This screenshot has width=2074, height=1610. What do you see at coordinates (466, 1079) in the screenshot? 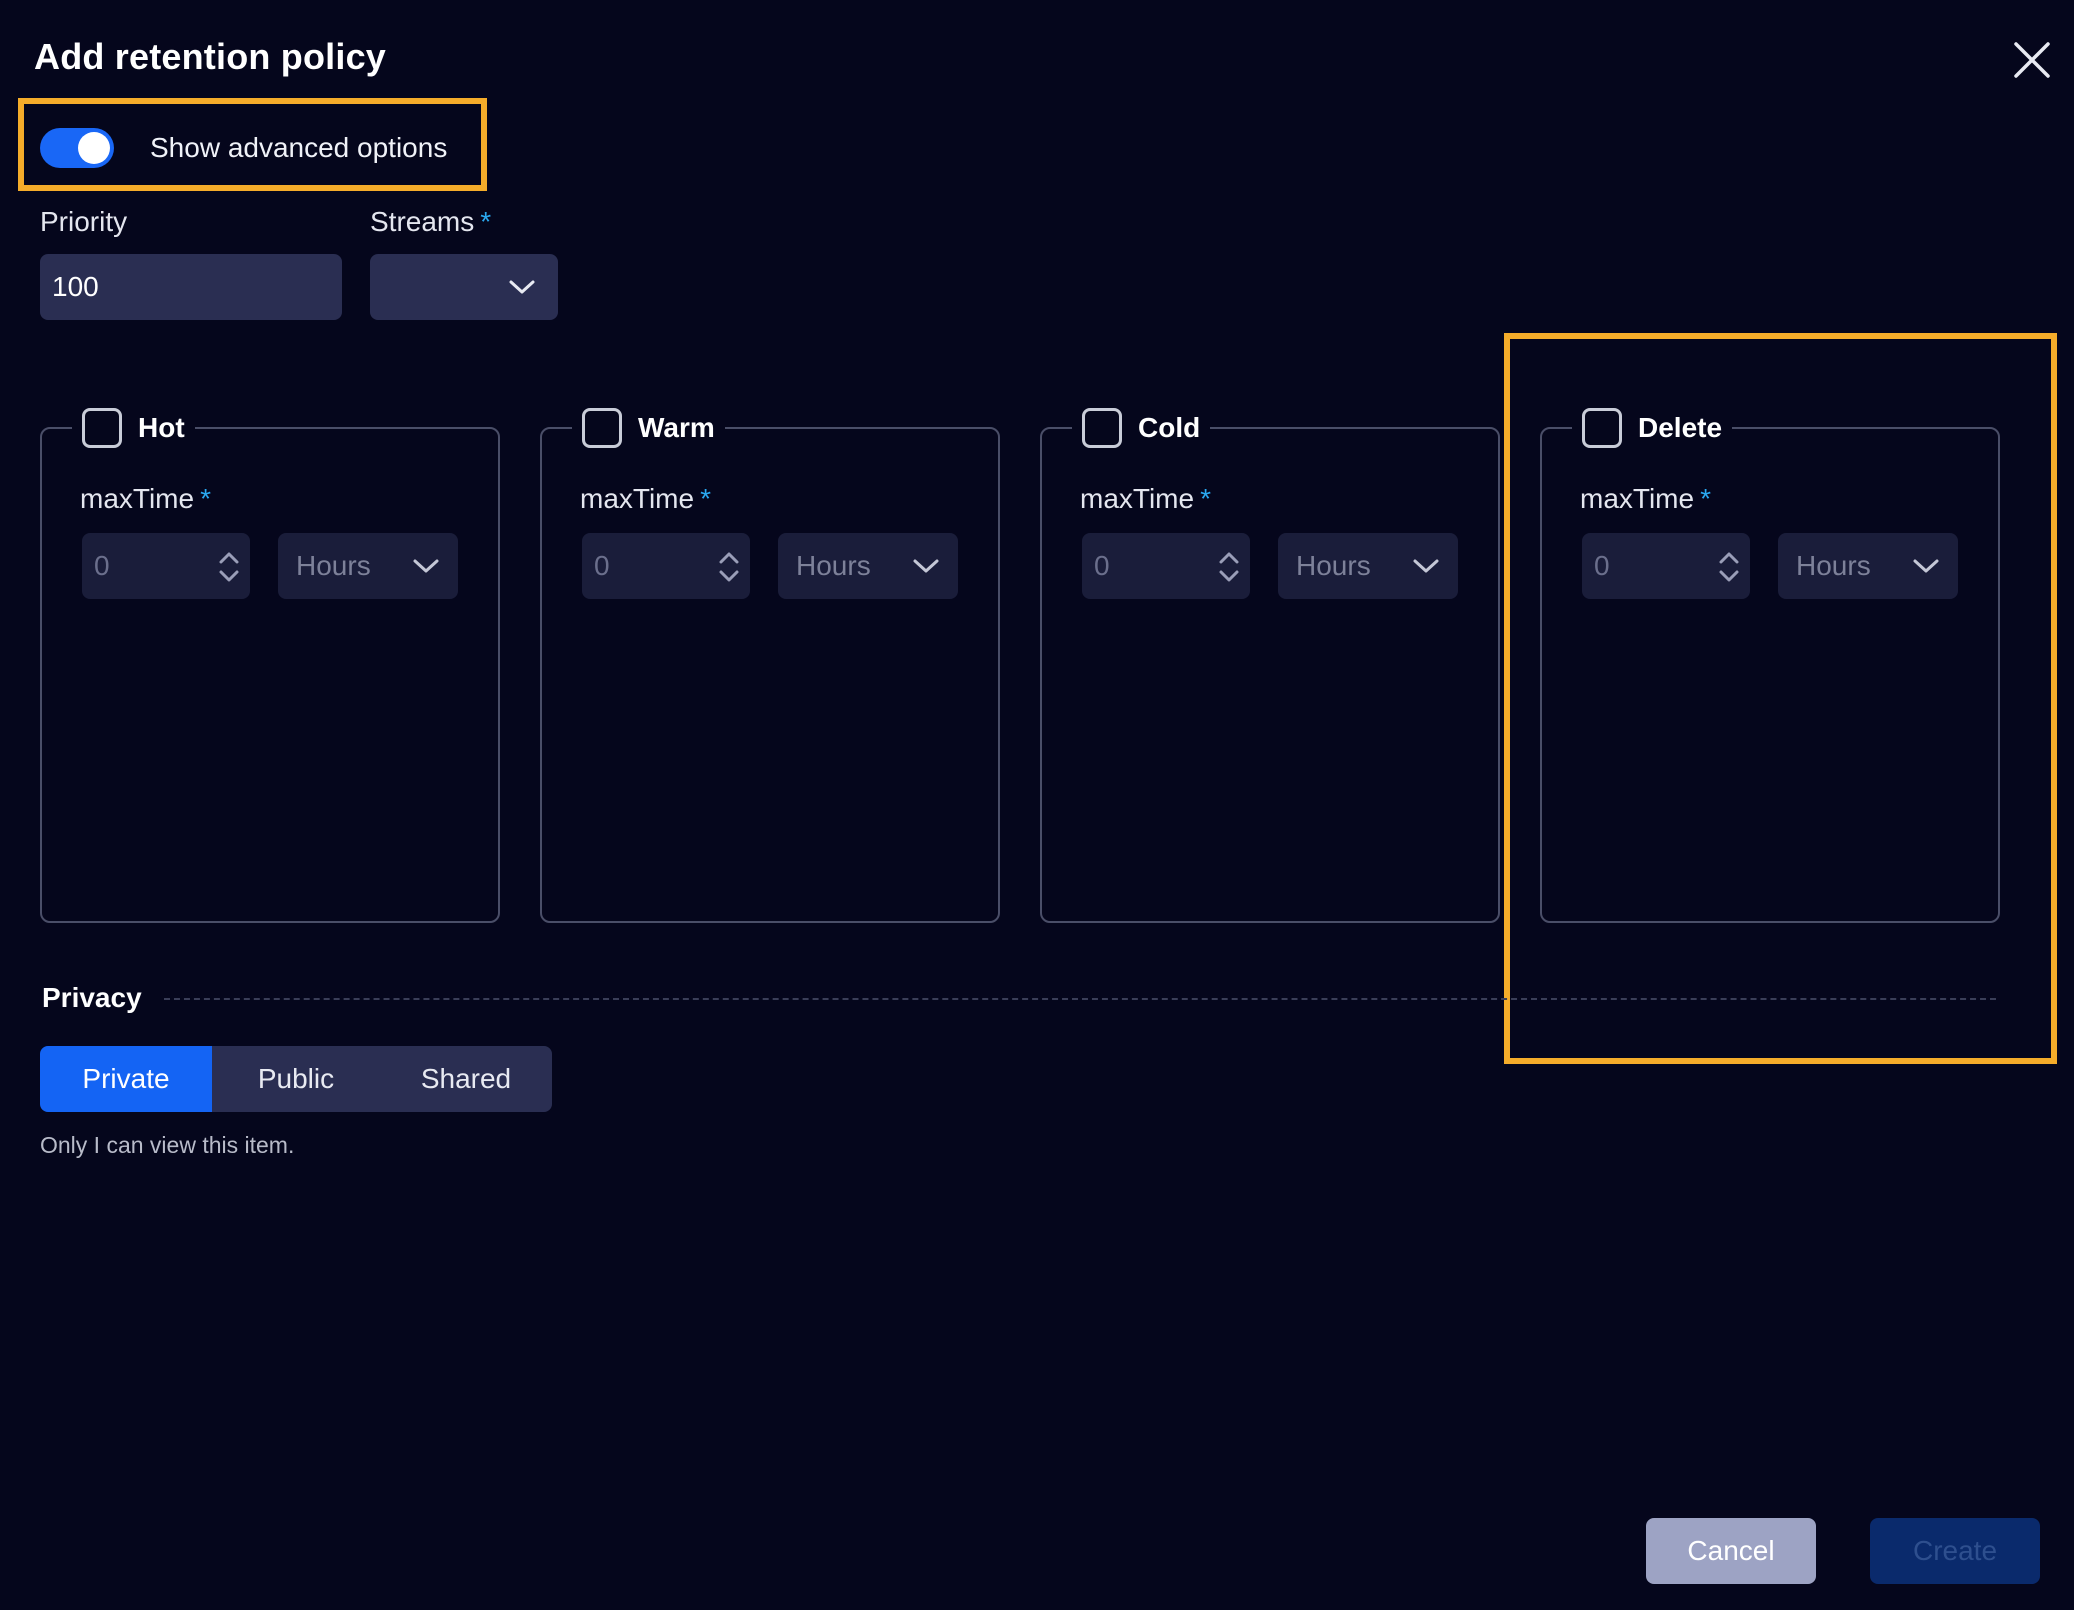
I see `privacy-option-shared: Shared` at bounding box center [466, 1079].